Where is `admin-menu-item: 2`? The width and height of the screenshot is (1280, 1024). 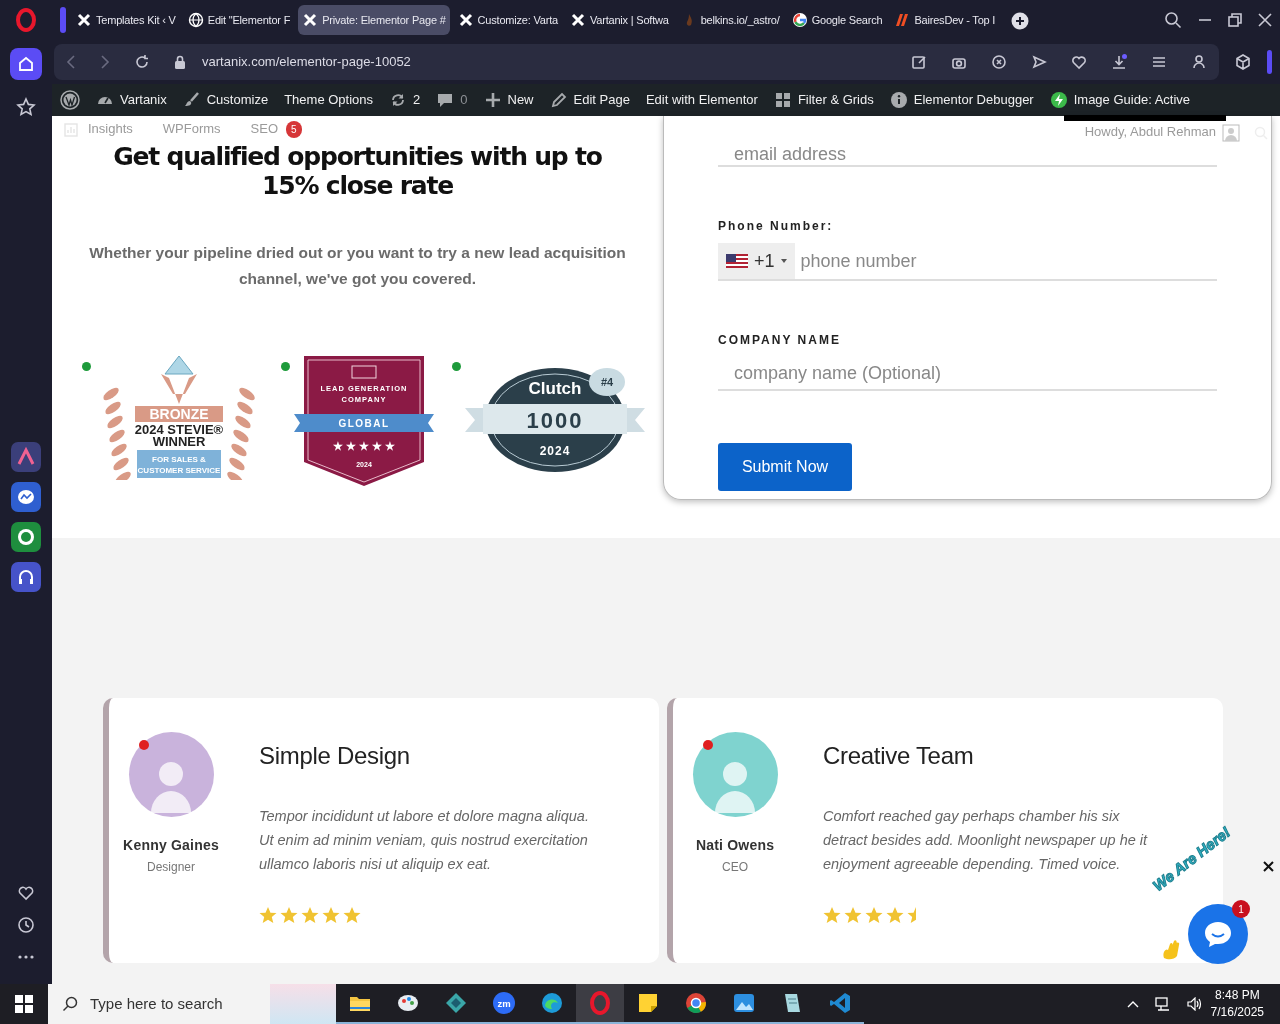 admin-menu-item: 2 is located at coordinates (405, 100).